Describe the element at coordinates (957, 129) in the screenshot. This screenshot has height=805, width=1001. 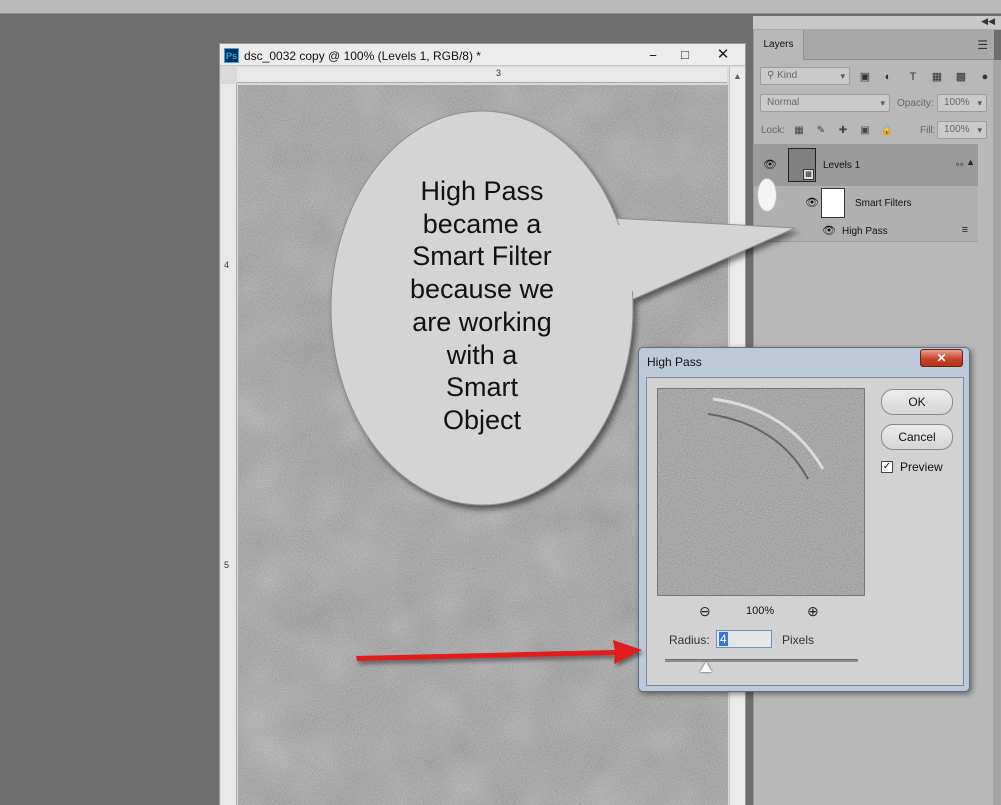
I see `fill-value: 100%` at that location.